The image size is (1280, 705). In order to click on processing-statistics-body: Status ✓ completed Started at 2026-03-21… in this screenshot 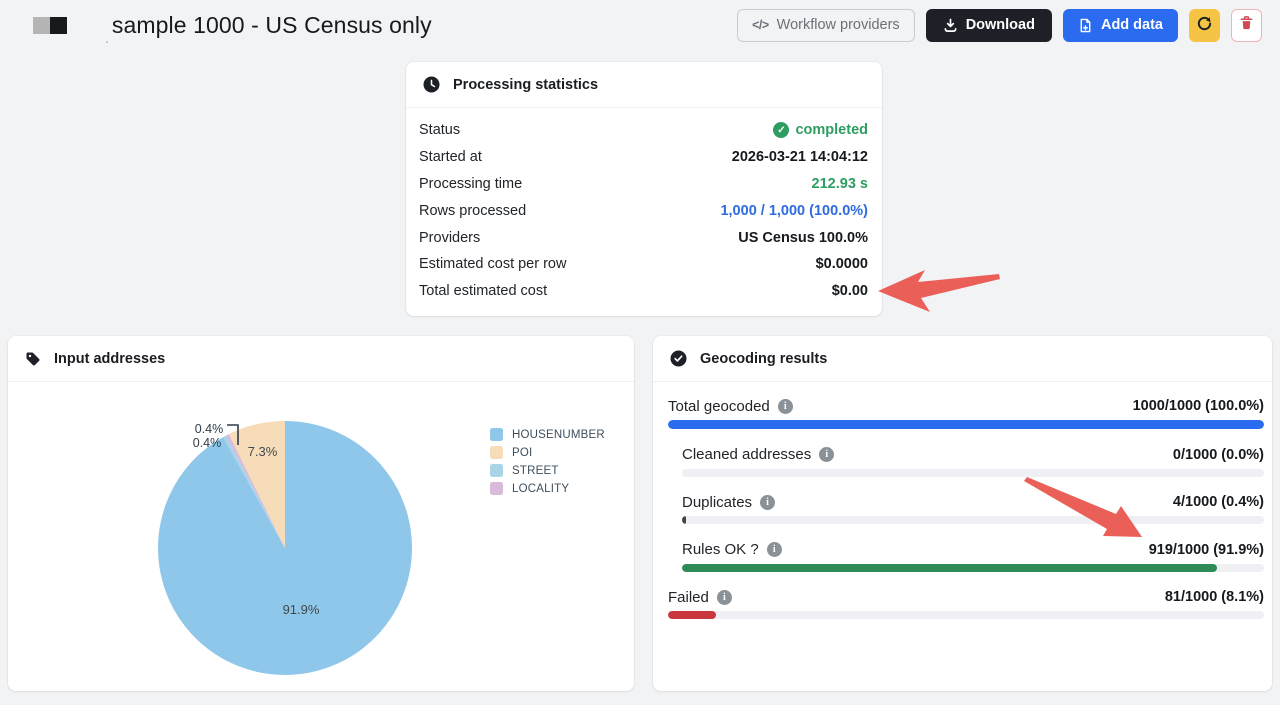, I will do `click(644, 206)`.